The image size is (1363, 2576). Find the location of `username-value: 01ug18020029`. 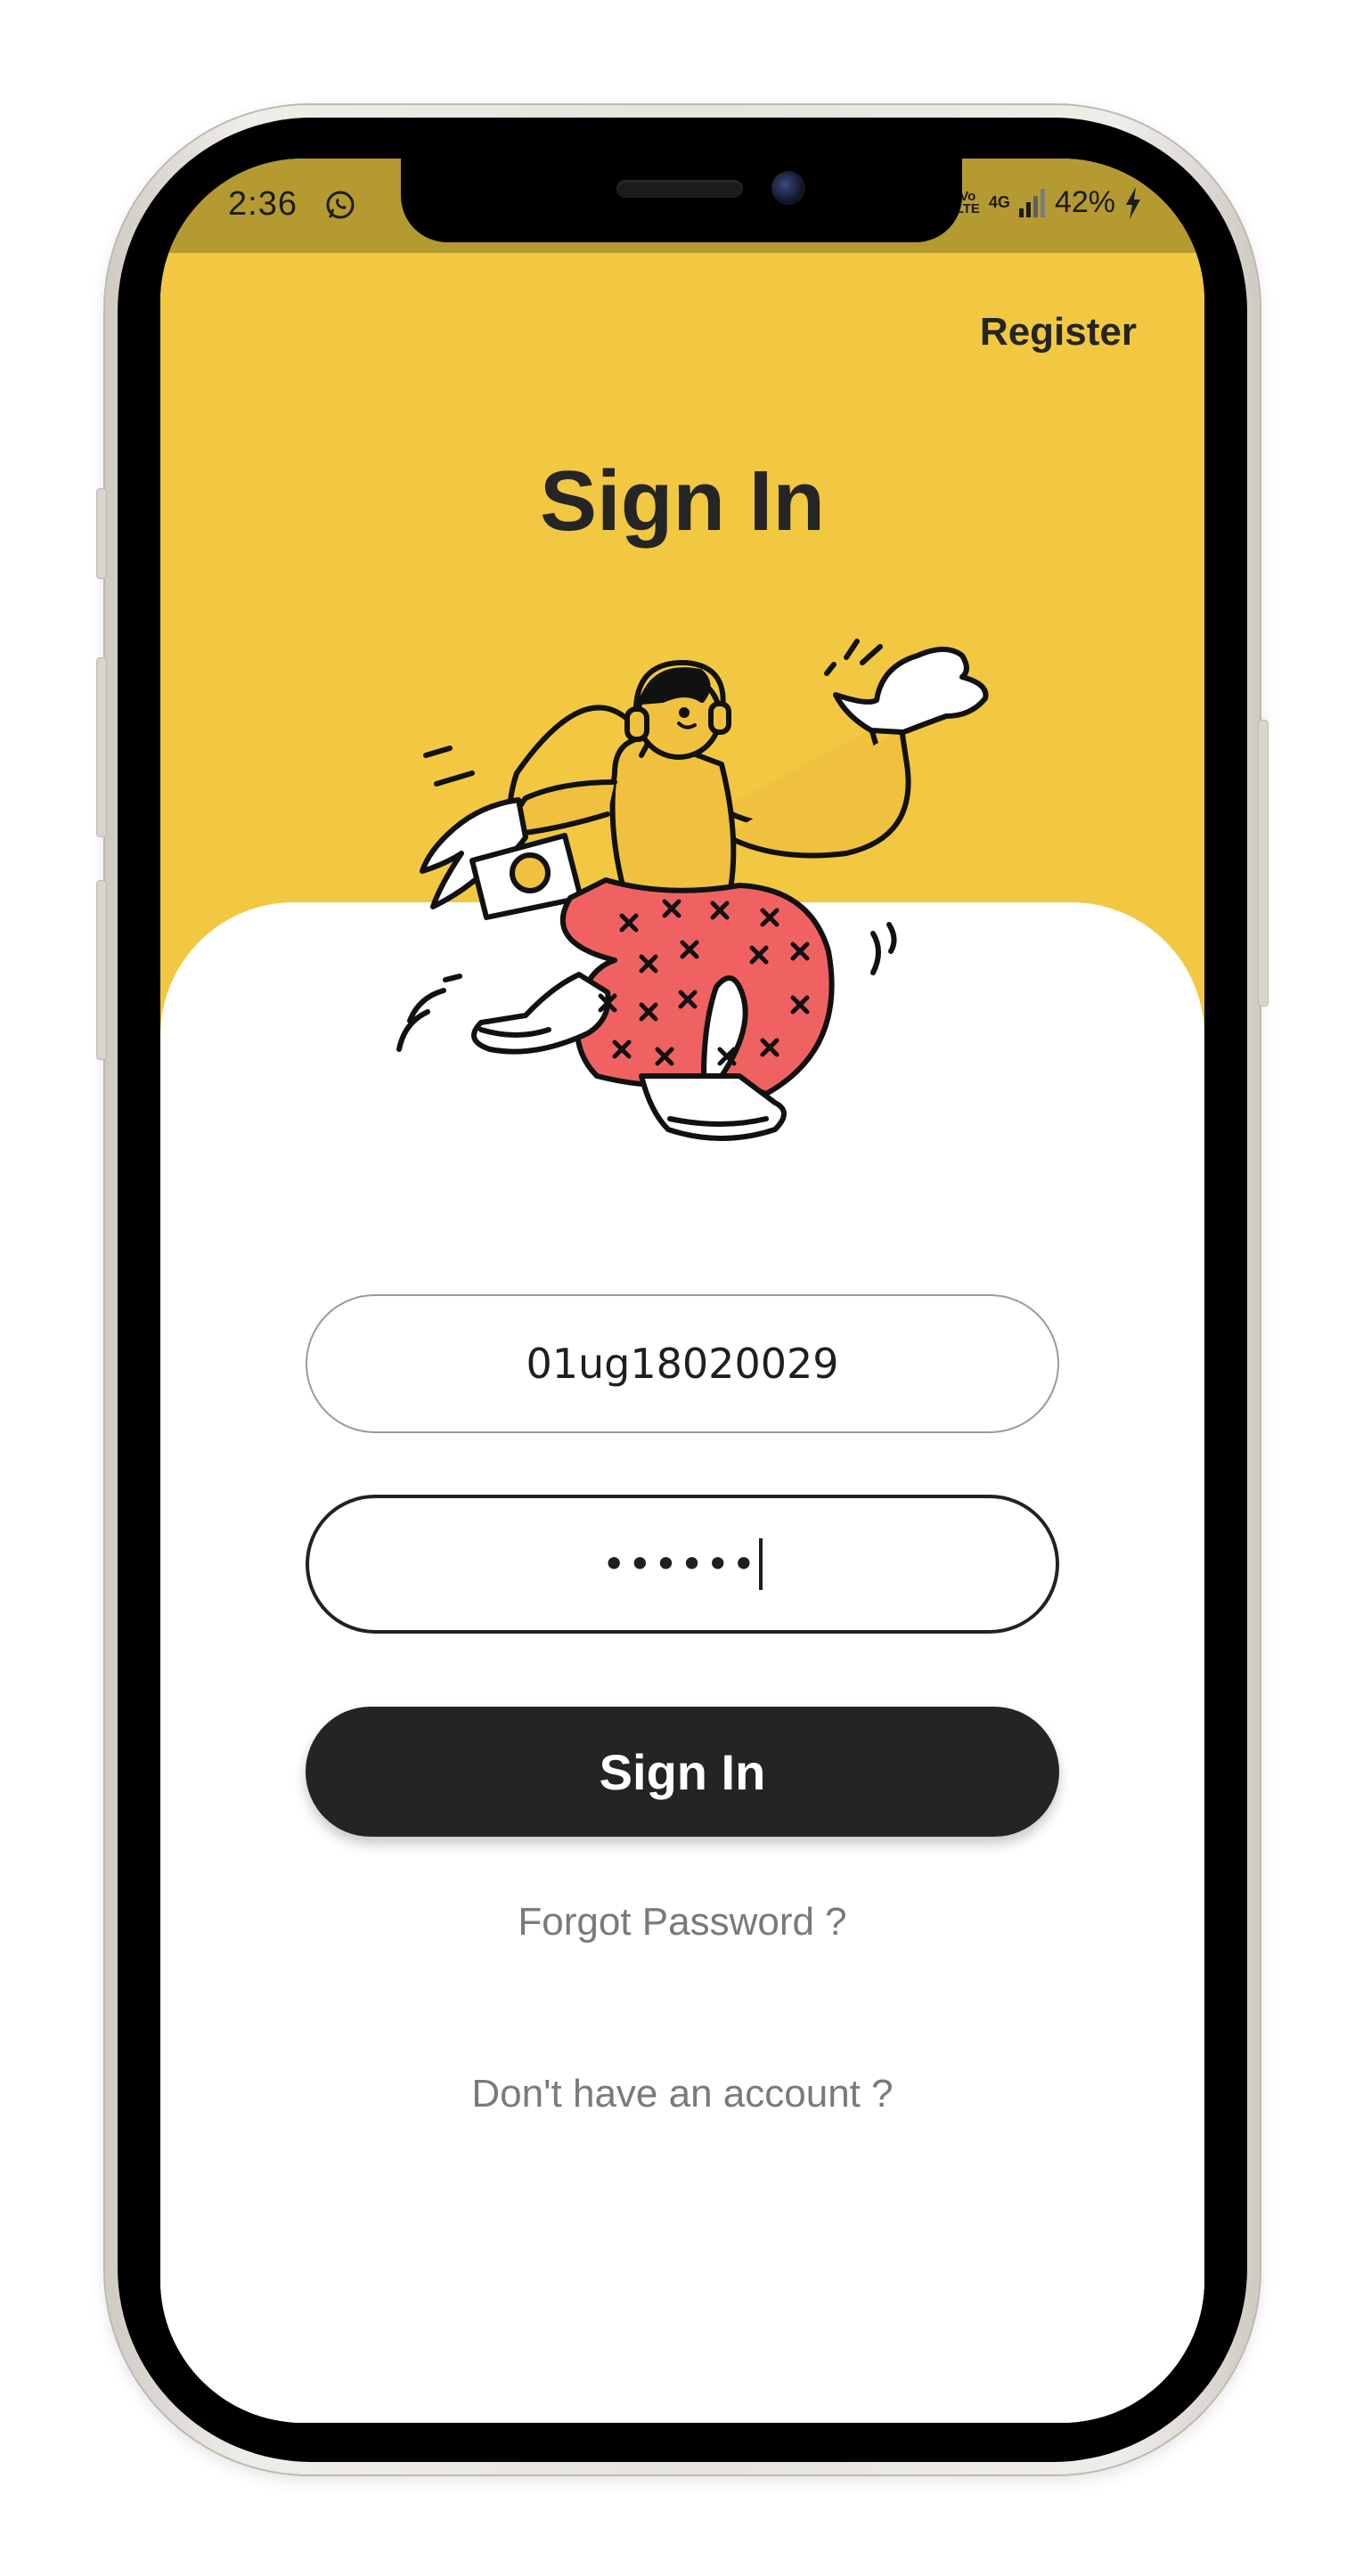

username-value: 01ug18020029 is located at coordinates (682, 1364).